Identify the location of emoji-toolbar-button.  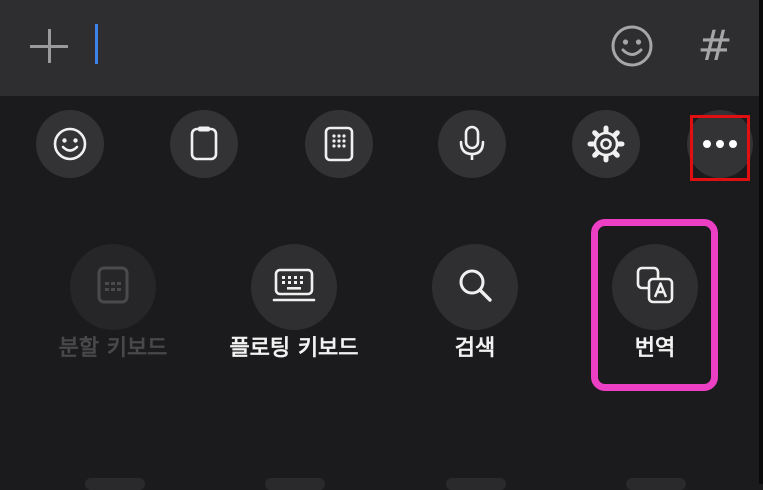
(70, 144).